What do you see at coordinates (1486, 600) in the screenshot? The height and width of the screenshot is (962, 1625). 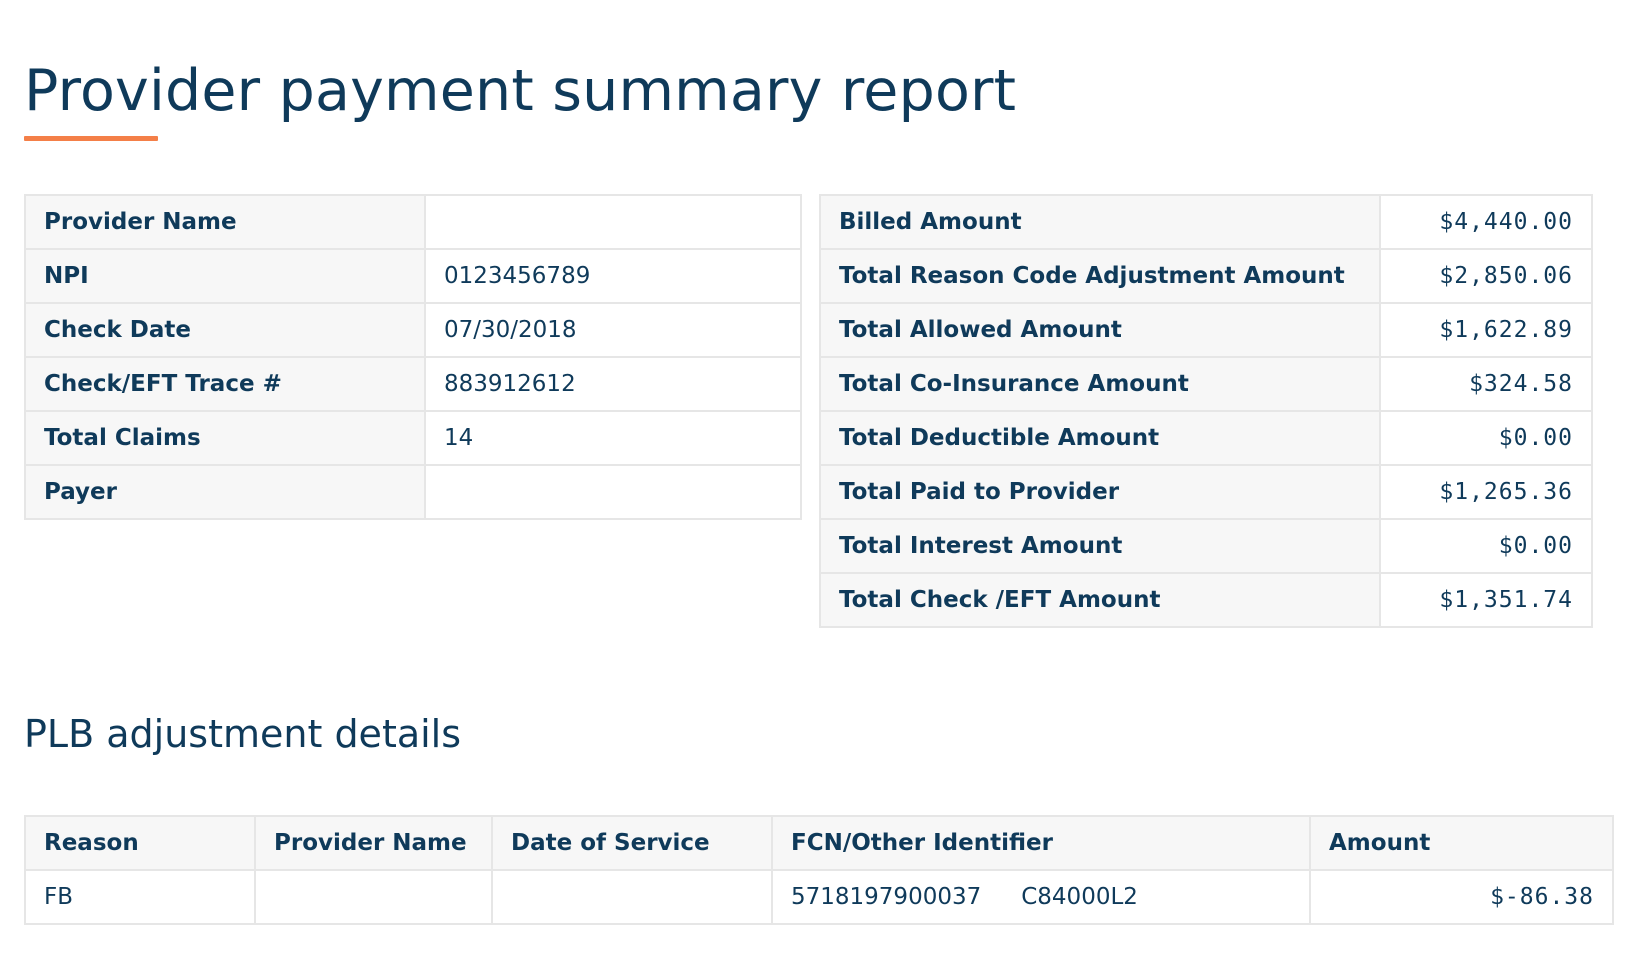 I see `check-eft-amount-value: $1,351.74` at bounding box center [1486, 600].